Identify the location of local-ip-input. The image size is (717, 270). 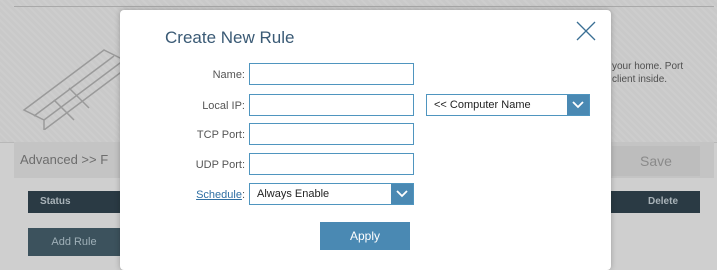
(331, 105).